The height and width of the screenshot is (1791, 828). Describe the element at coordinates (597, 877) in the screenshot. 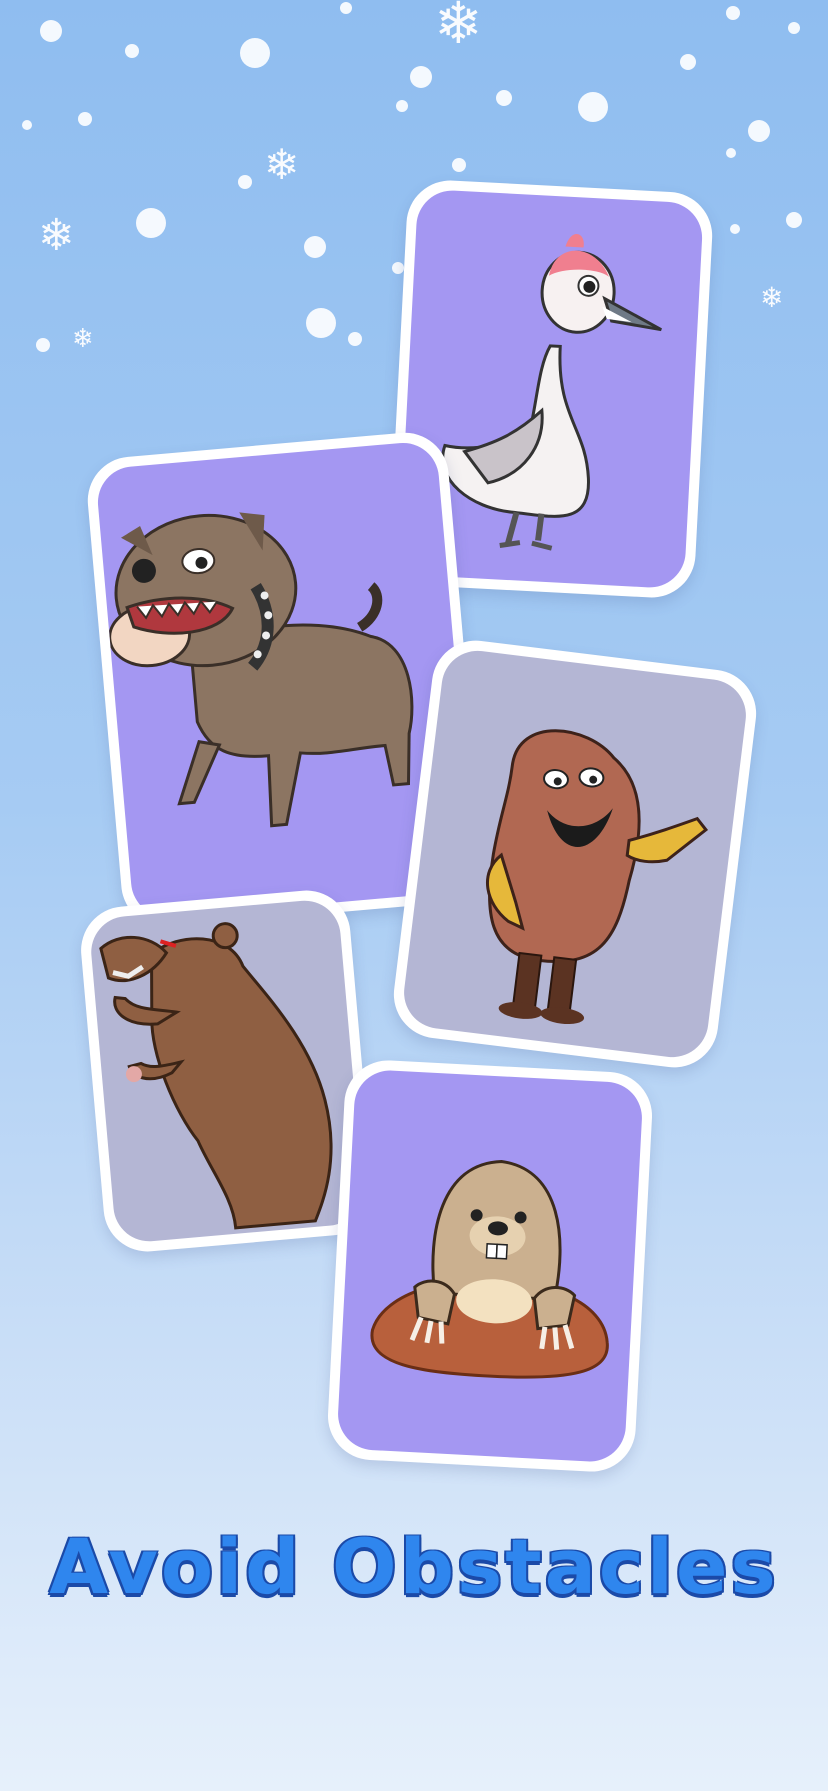

I see `potato-creature-illustration` at that location.